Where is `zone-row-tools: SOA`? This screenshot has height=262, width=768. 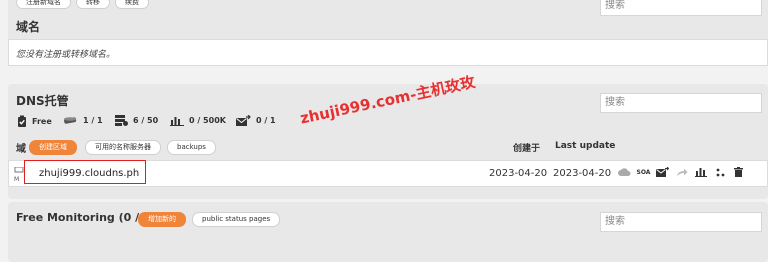
zone-row-tools: SOA is located at coordinates (683, 172).